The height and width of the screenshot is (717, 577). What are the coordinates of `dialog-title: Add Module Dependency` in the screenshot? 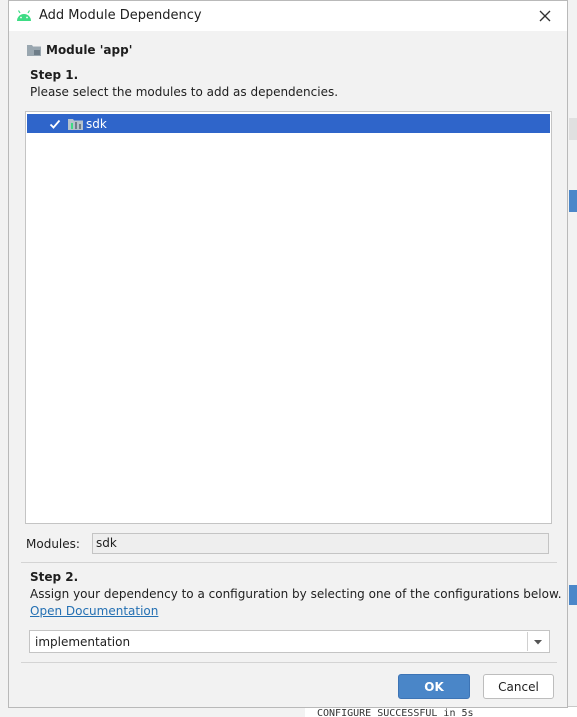 It's located at (120, 15).